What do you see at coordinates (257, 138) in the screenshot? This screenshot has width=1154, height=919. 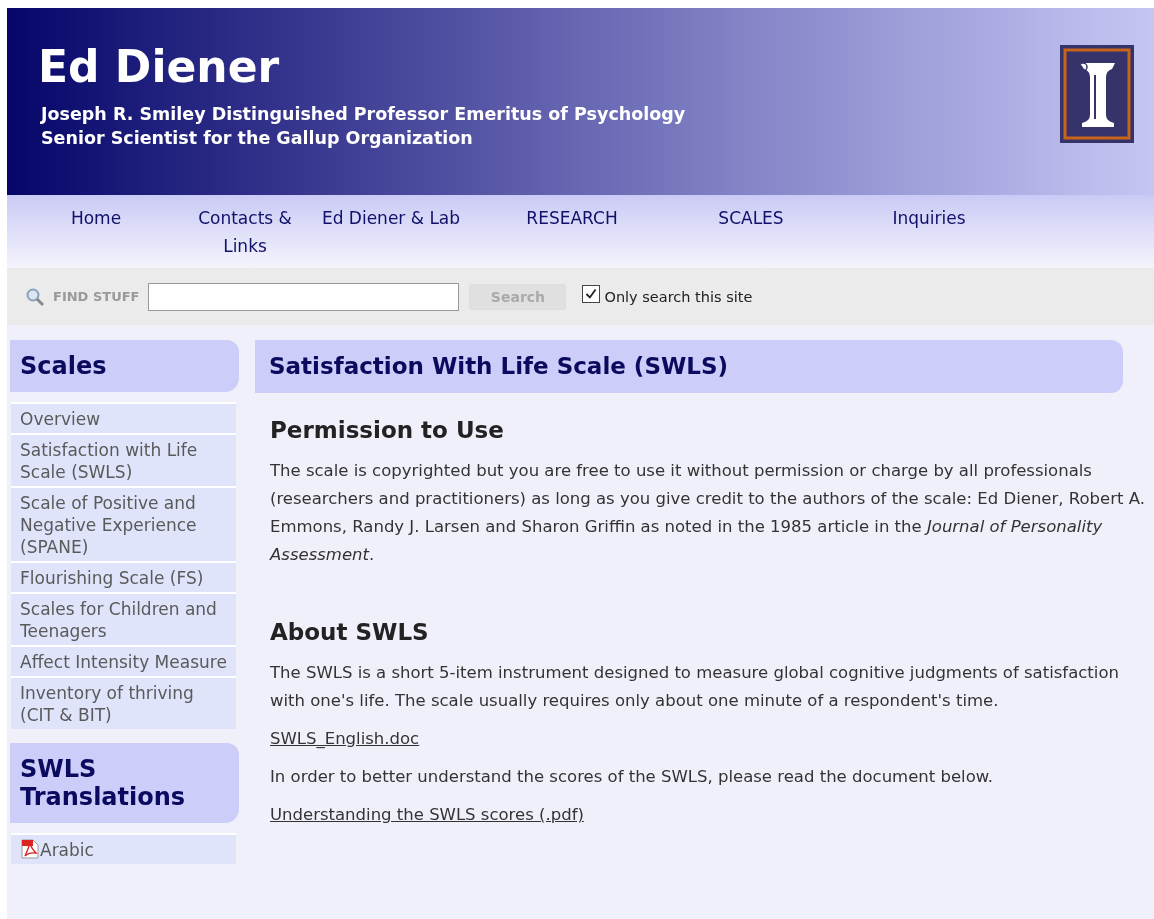 I see `subtitle: Senior Scientist for the Gallup Organization` at bounding box center [257, 138].